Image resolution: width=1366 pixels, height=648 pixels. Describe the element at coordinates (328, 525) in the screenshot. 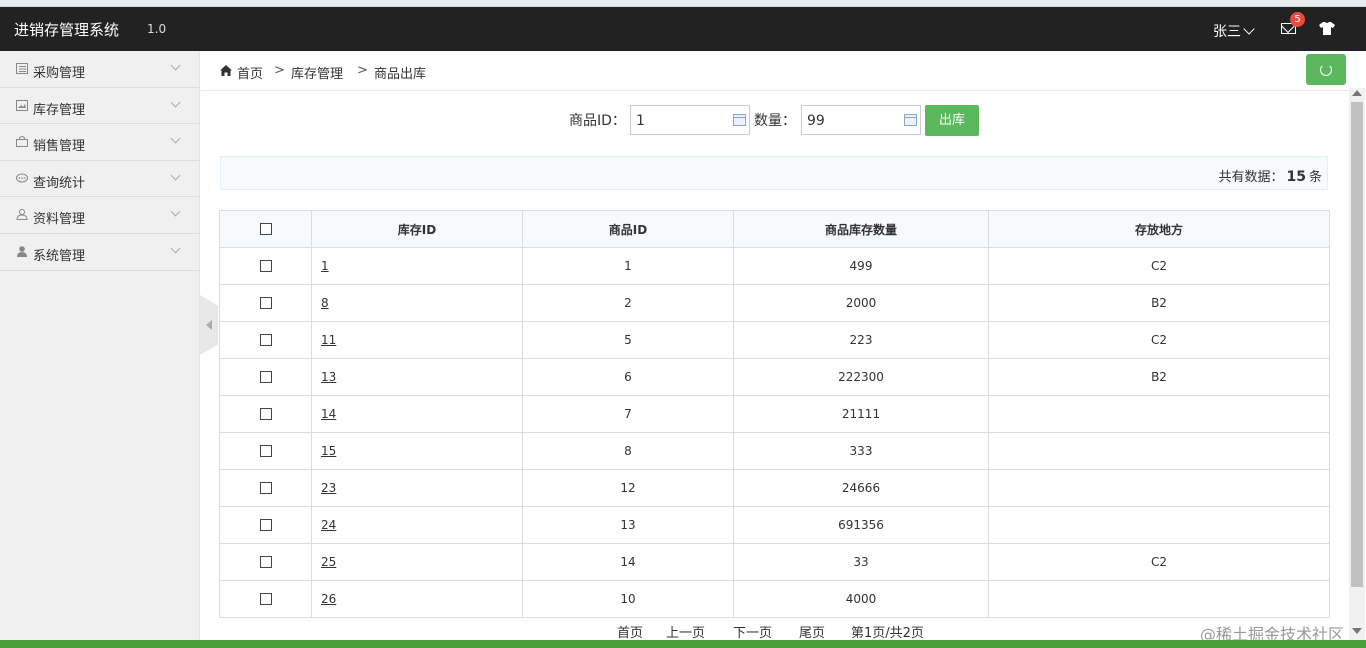

I see `stock-id-link: 24` at that location.